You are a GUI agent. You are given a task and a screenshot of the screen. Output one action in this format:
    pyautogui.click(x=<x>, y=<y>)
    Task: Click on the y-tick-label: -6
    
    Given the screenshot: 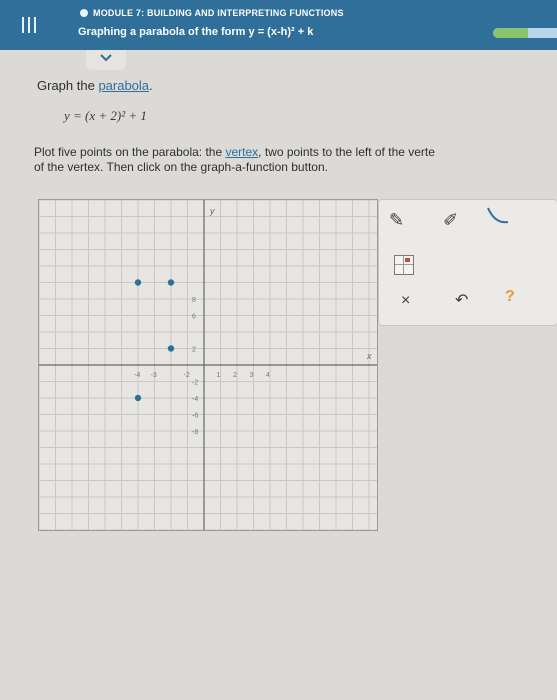 What is the action you would take?
    pyautogui.click(x=195, y=416)
    